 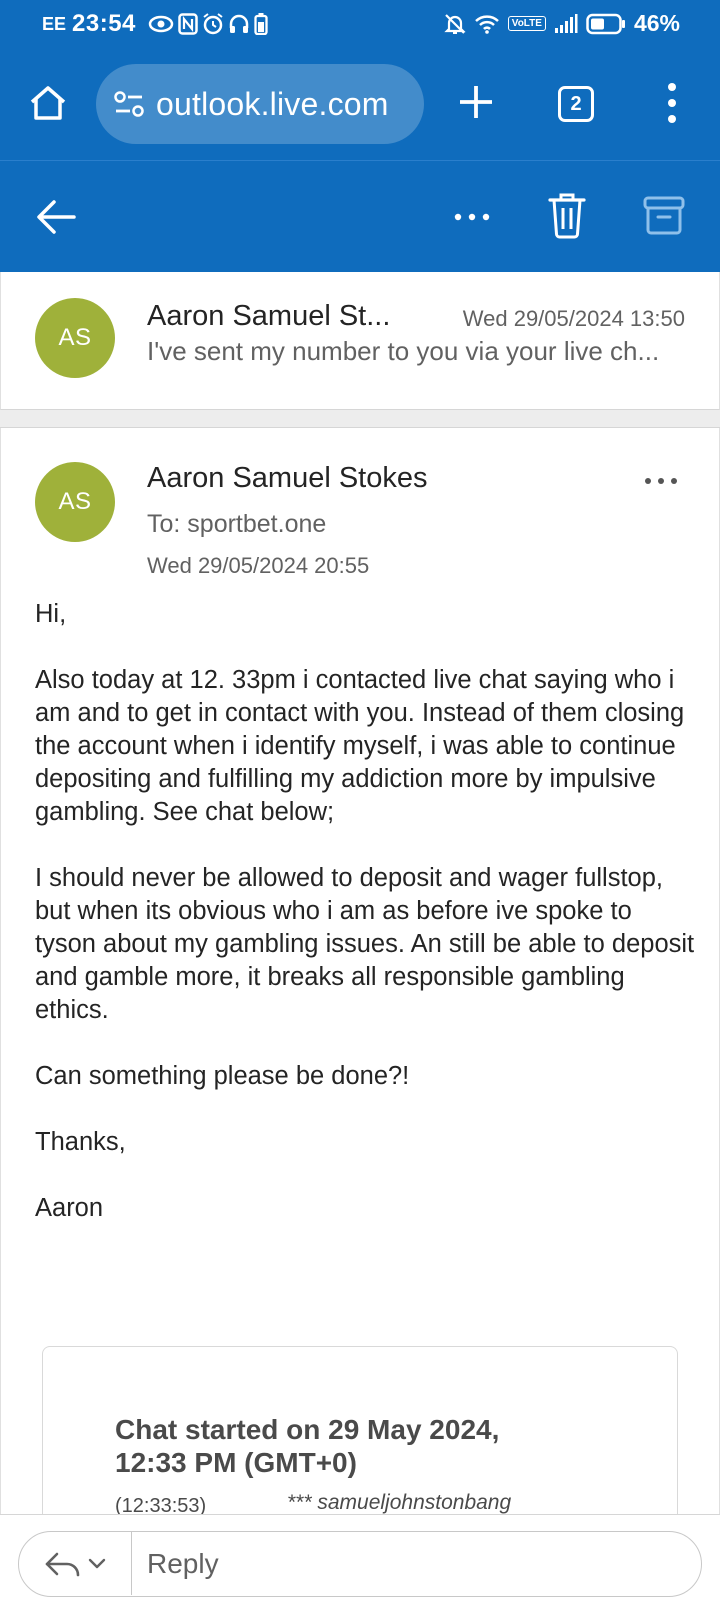 I want to click on battery-percent: 46%, so click(x=656, y=23).